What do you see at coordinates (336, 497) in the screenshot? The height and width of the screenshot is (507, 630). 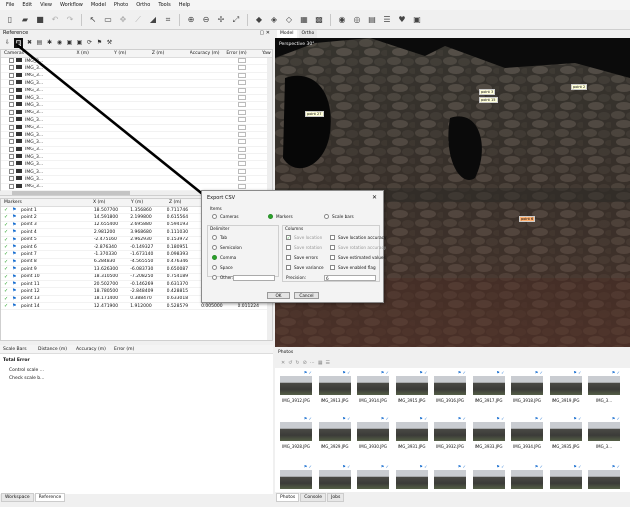 I see `tab-jobs: Jobs` at bounding box center [336, 497].